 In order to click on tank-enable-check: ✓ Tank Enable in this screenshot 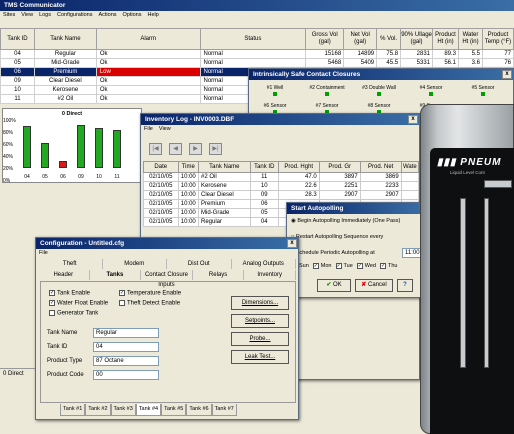, I will do `click(69, 293)`.